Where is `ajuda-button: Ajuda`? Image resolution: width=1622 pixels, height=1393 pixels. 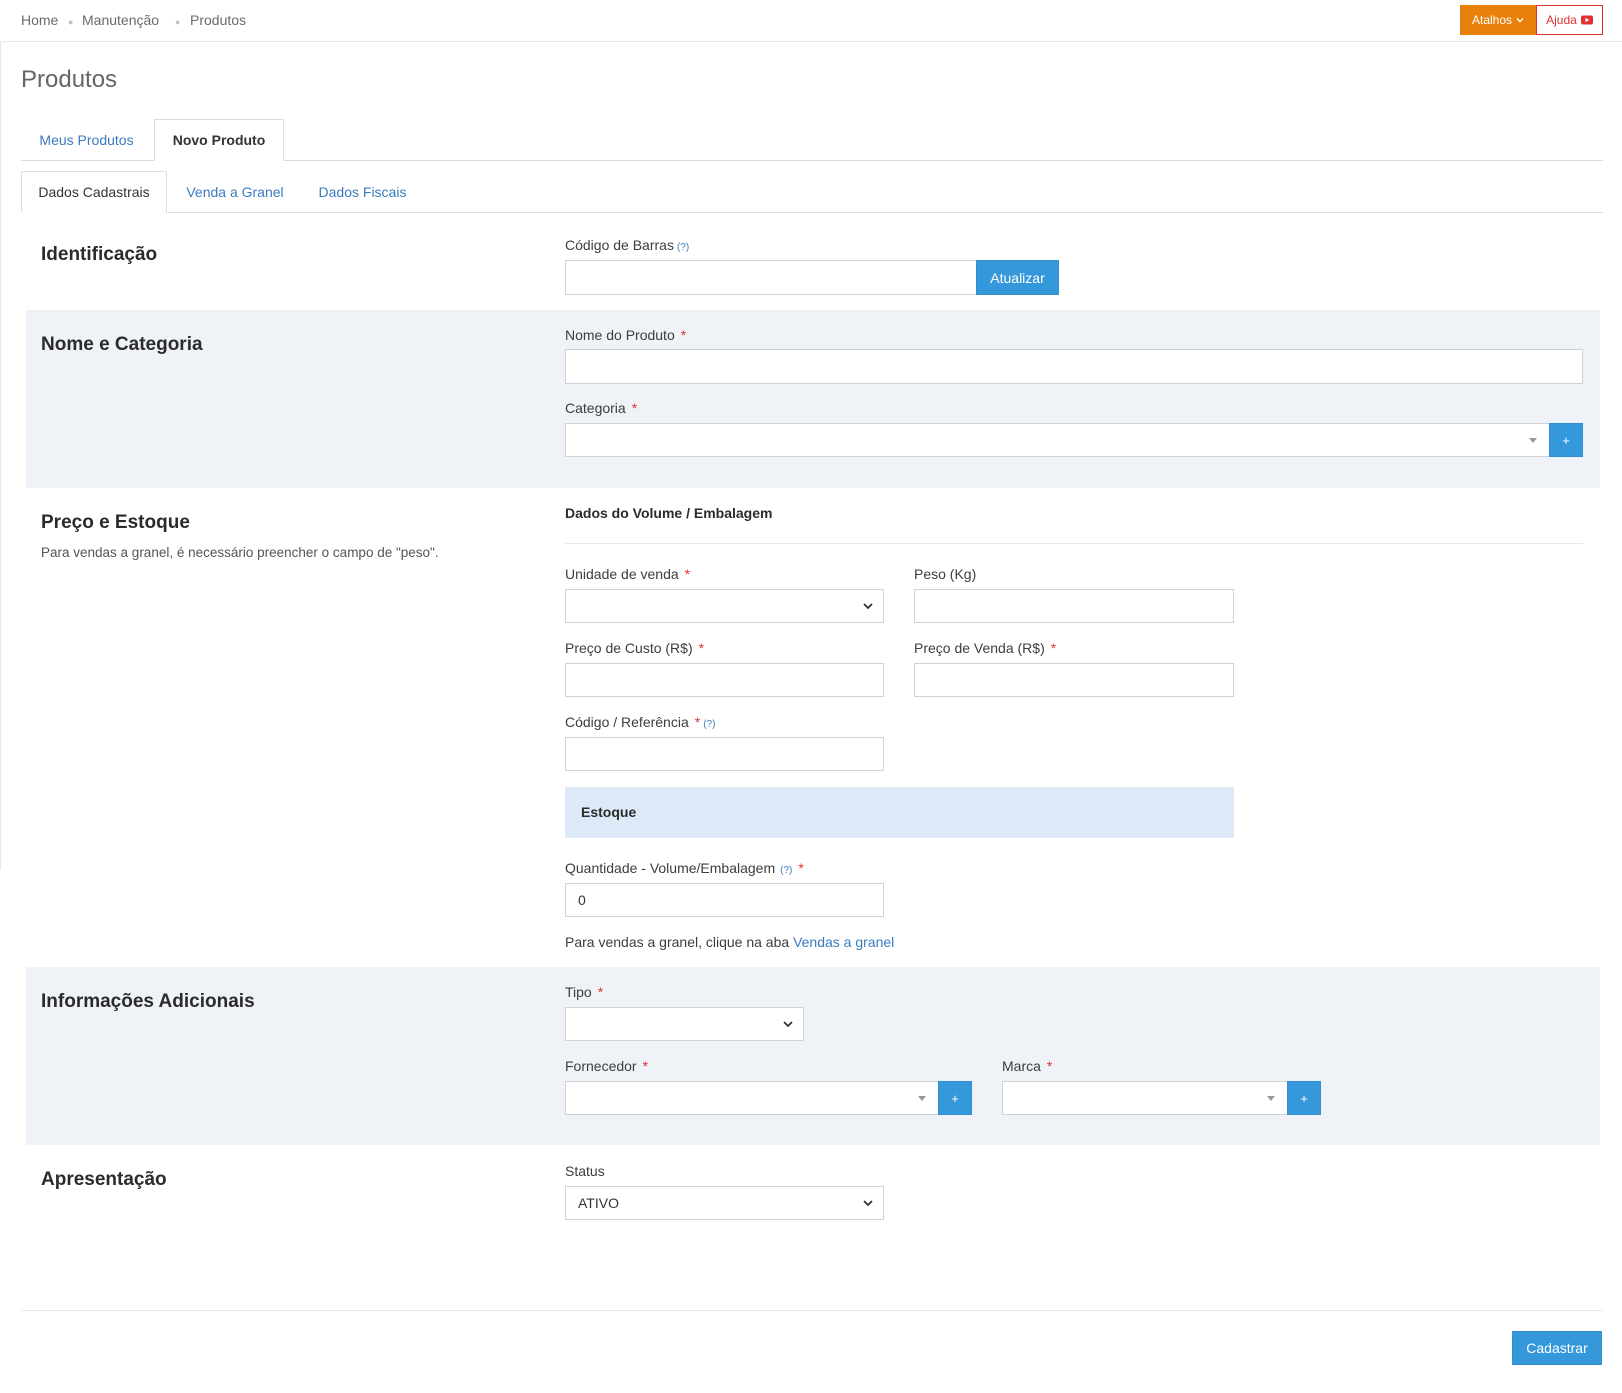 ajuda-button: Ajuda is located at coordinates (1569, 20).